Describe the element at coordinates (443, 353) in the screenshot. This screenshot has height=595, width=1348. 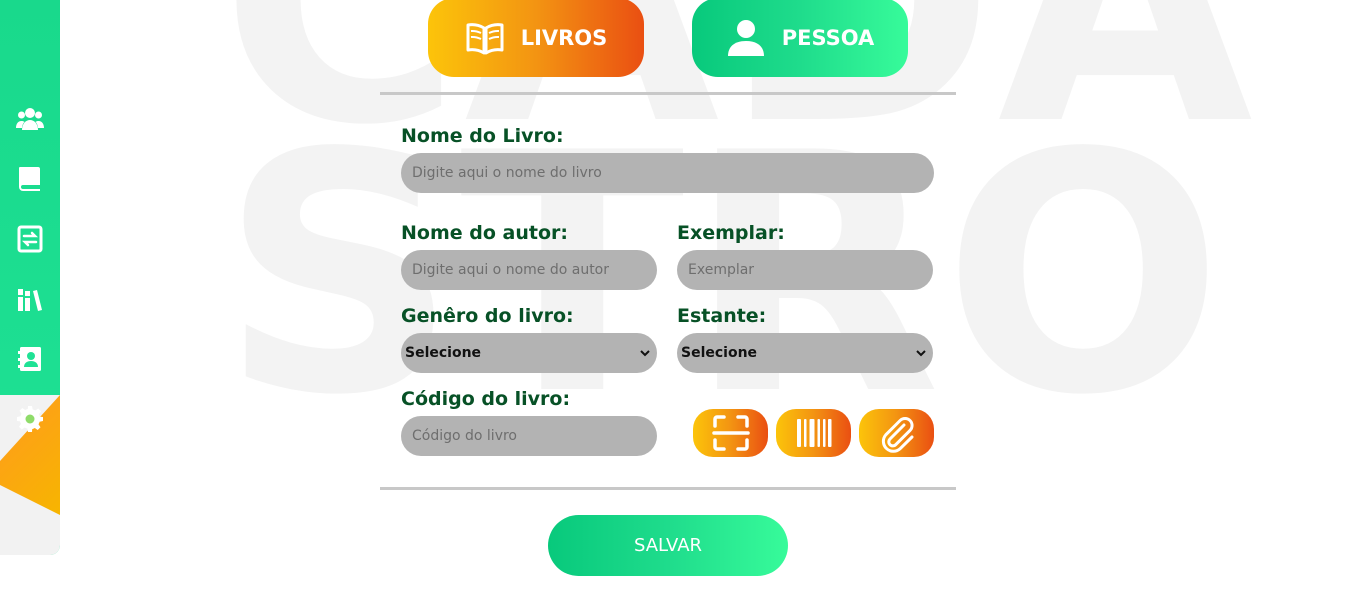
I see `genre-select-value: Selecione` at that location.